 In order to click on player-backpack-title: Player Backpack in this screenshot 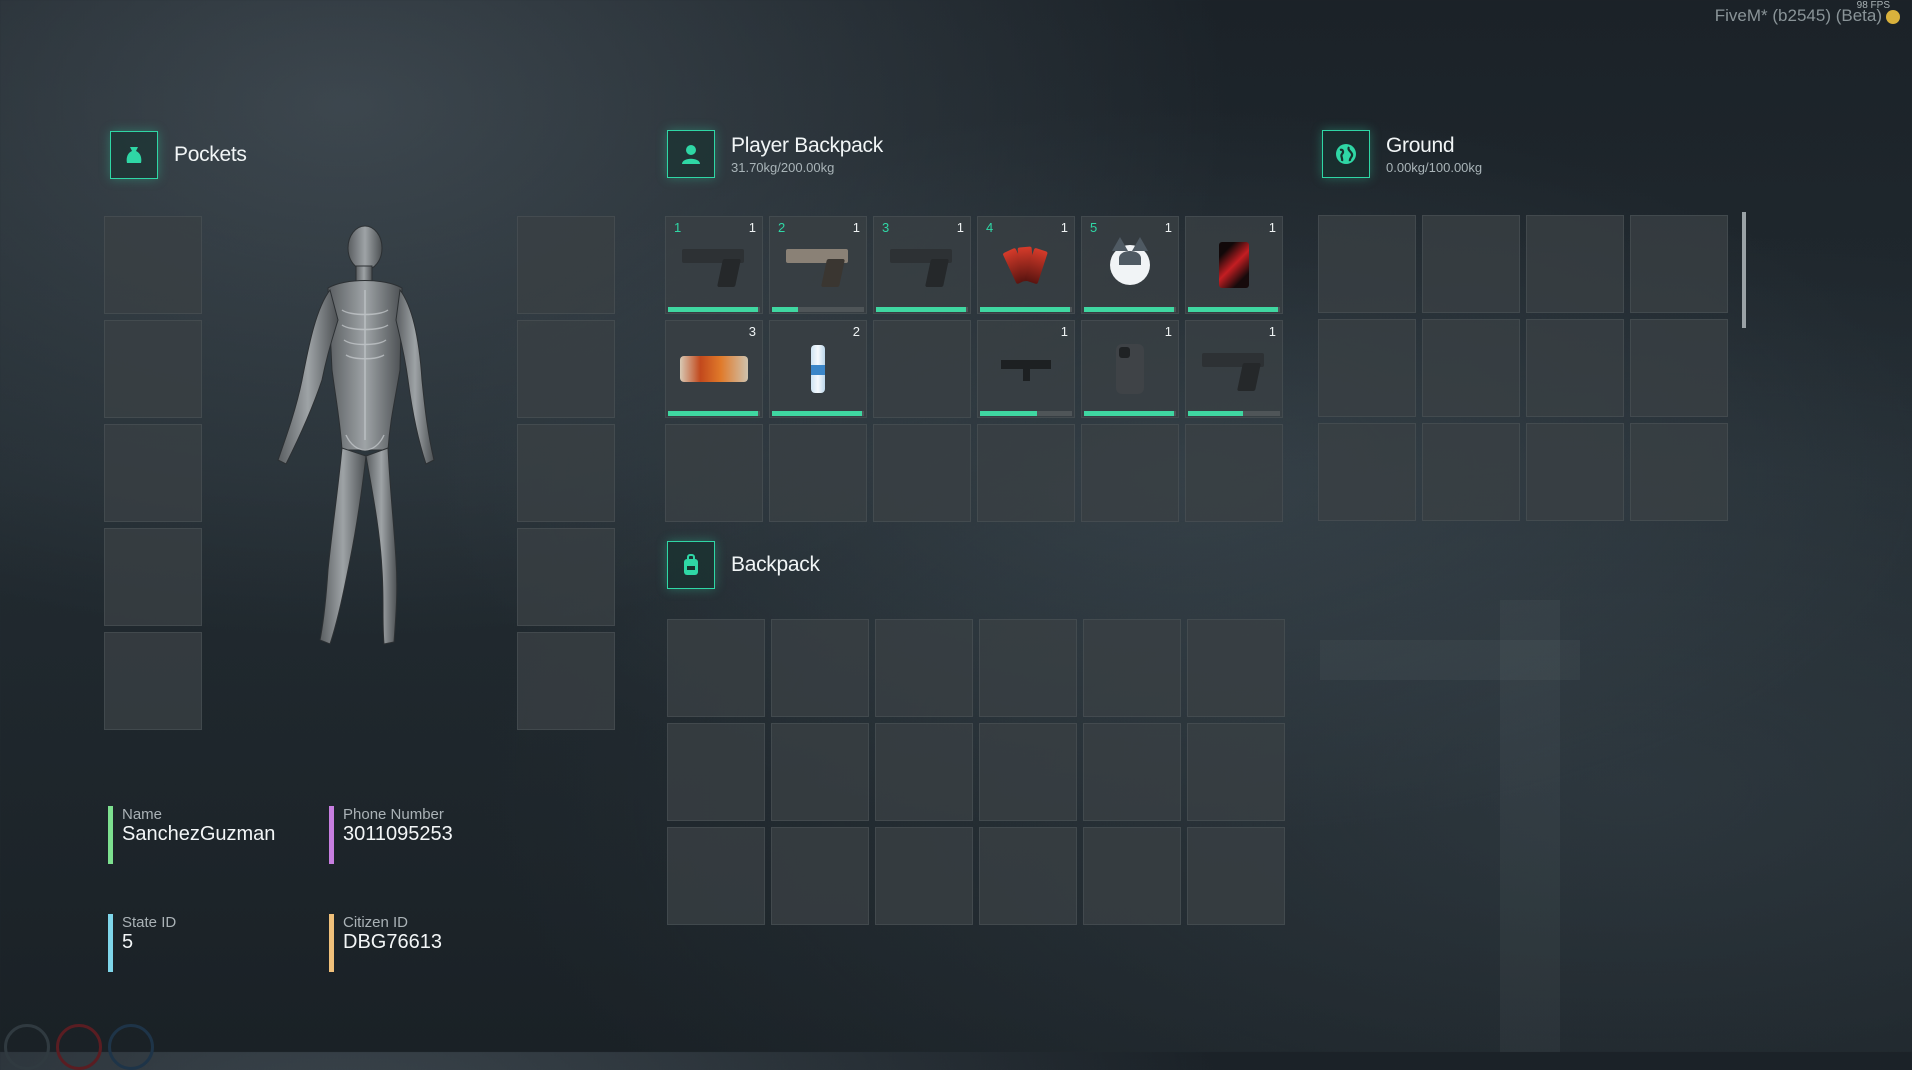, I will do `click(807, 145)`.